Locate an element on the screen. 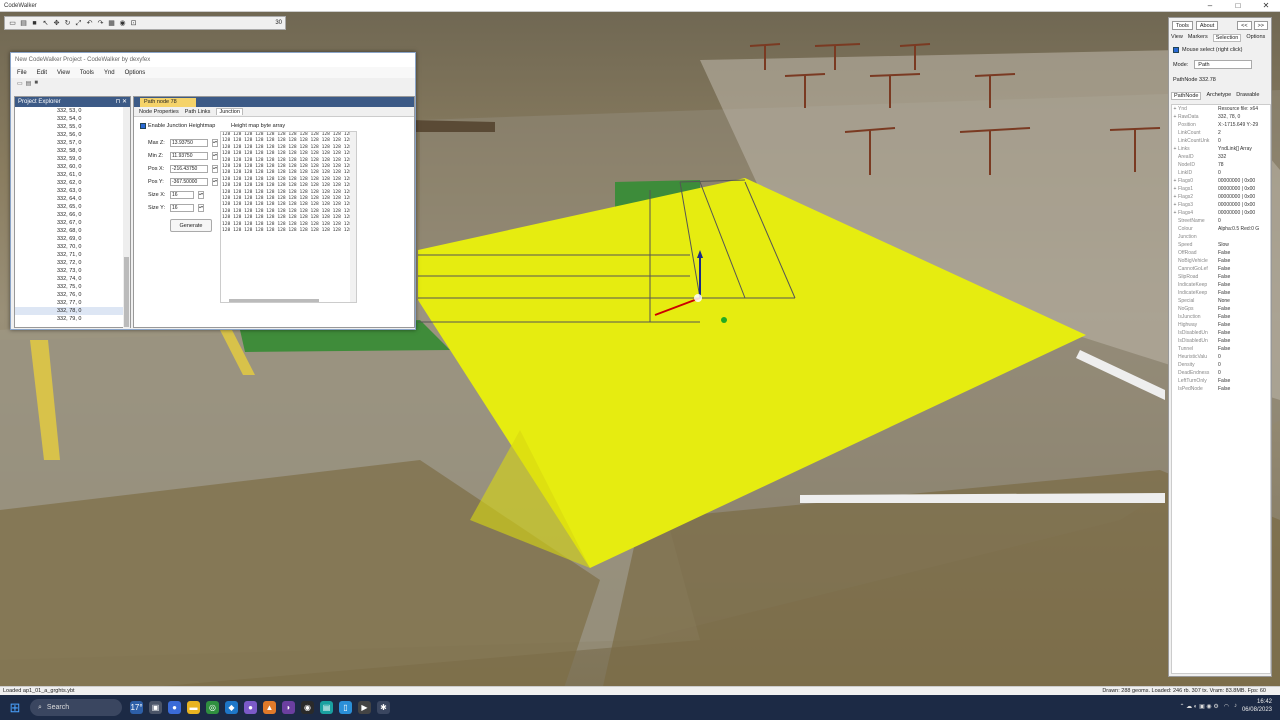 This screenshot has width=1280, height=720. lock-icon: ⊡ is located at coordinates (133, 23).